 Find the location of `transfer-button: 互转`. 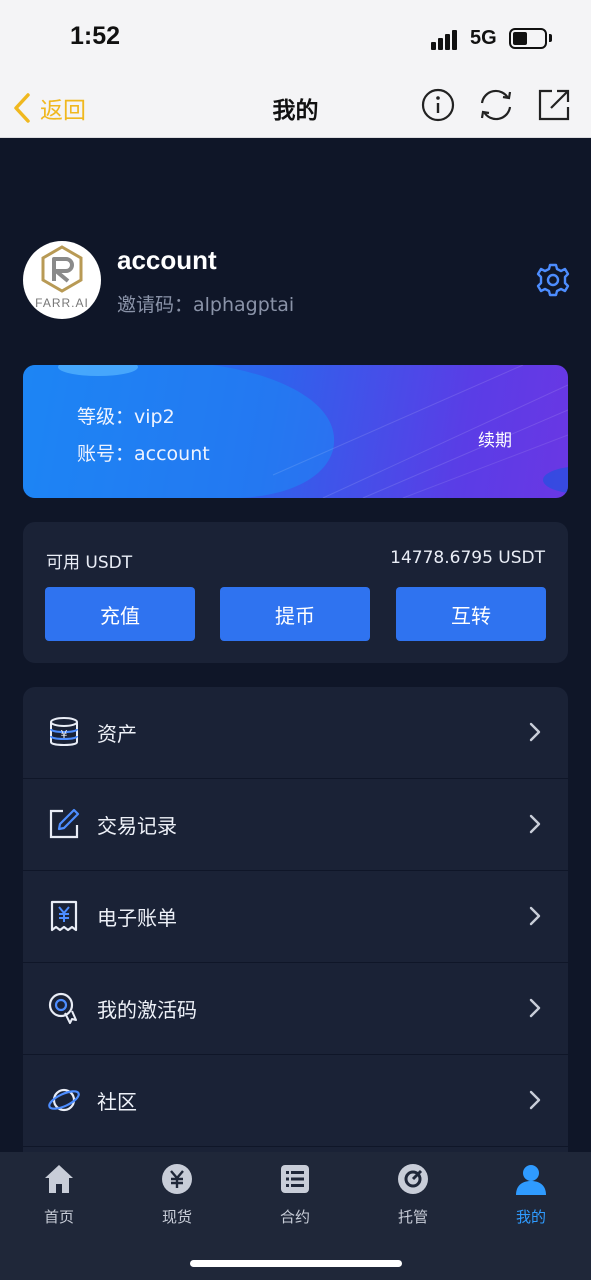

transfer-button: 互转 is located at coordinates (471, 614).